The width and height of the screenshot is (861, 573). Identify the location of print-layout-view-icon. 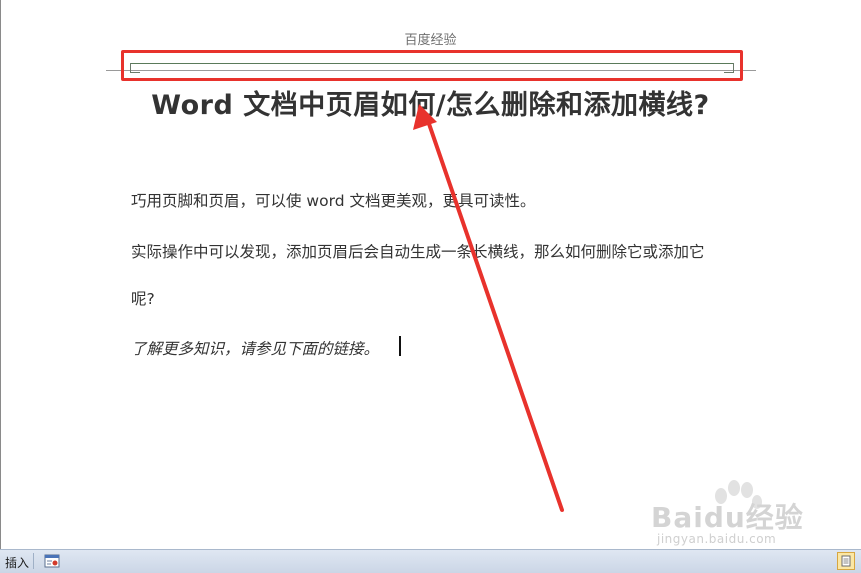
(846, 561).